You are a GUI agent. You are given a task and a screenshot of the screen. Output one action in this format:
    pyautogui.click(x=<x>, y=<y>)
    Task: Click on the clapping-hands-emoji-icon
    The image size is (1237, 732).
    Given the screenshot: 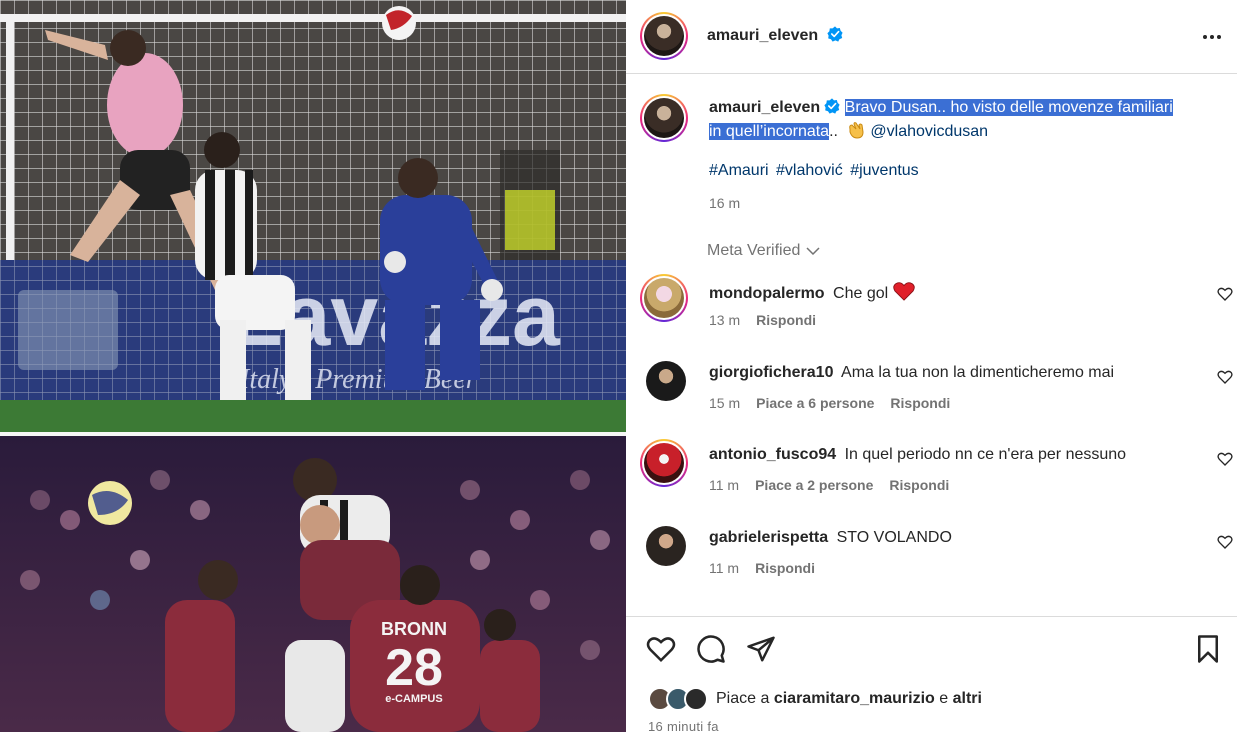 What is the action you would take?
    pyautogui.click(x=856, y=130)
    